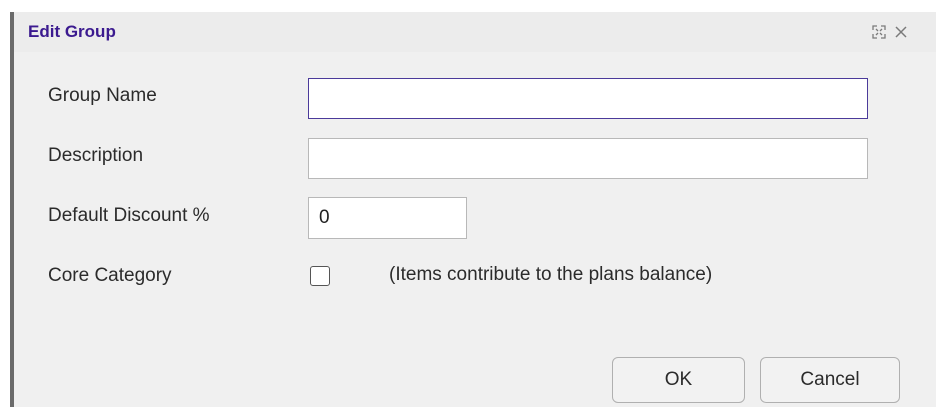 This screenshot has height=407, width=936. I want to click on core-category-note: (Items contribute to the plans balance), so click(551, 274).